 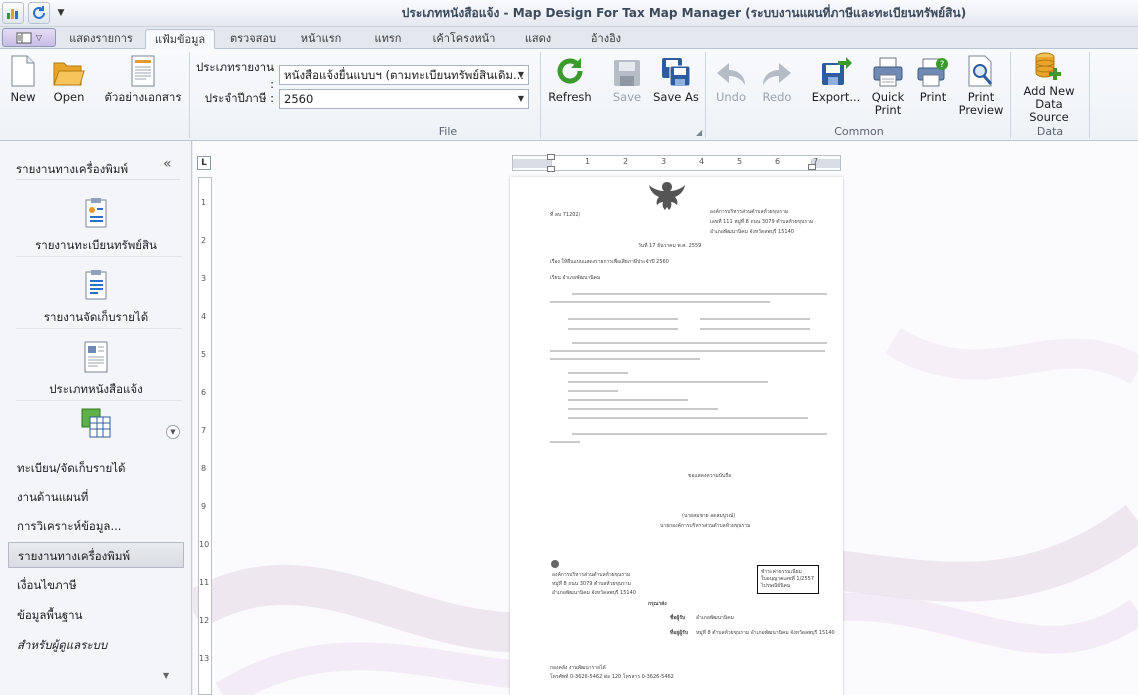 I want to click on collapse-sidebar-icon: «, so click(x=167, y=164).